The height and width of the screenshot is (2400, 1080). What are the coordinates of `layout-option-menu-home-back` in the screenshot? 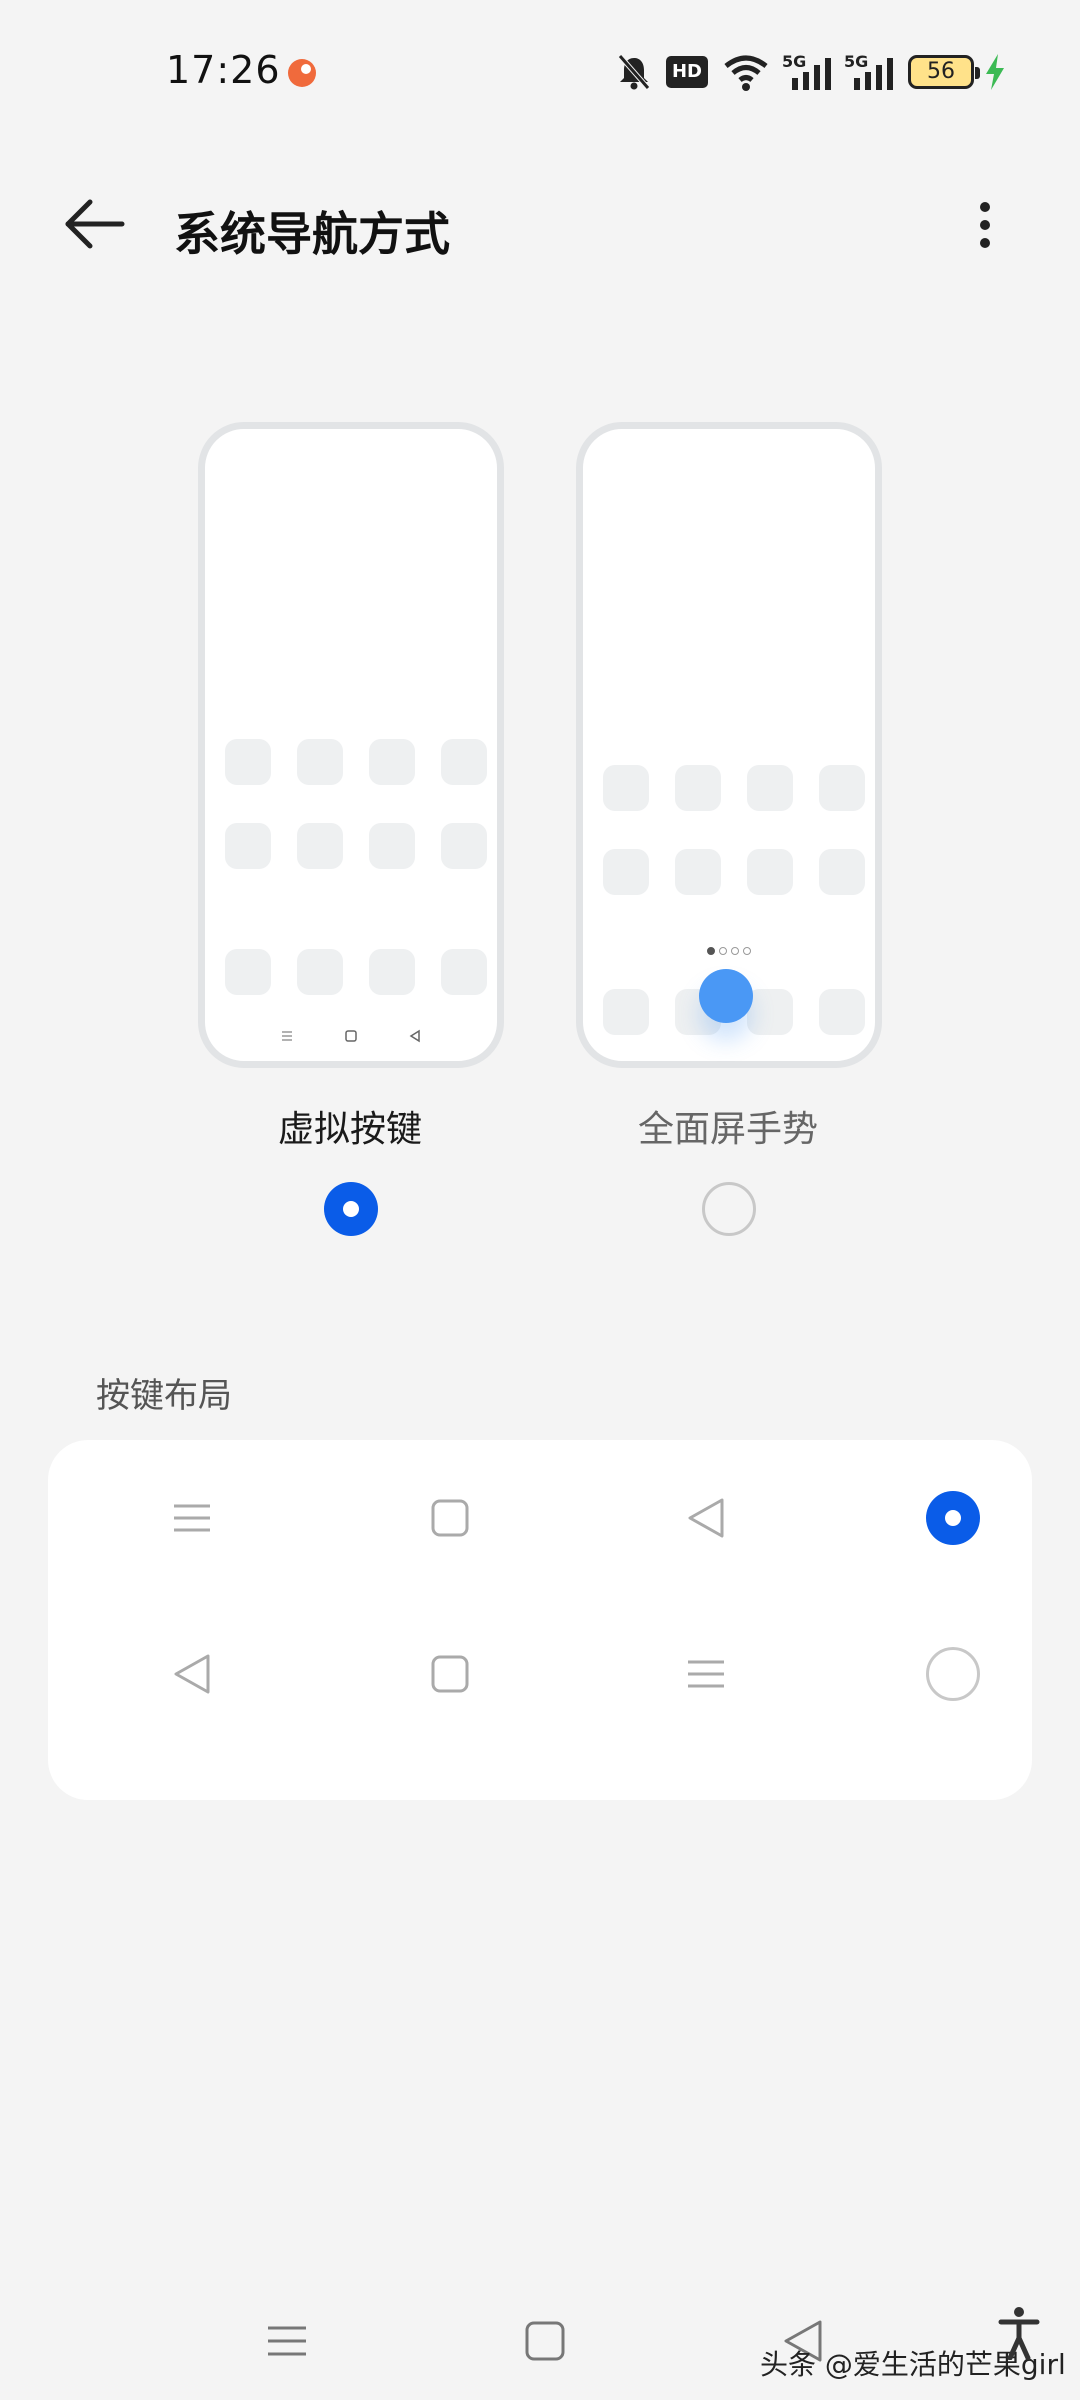 It's located at (540, 1518).